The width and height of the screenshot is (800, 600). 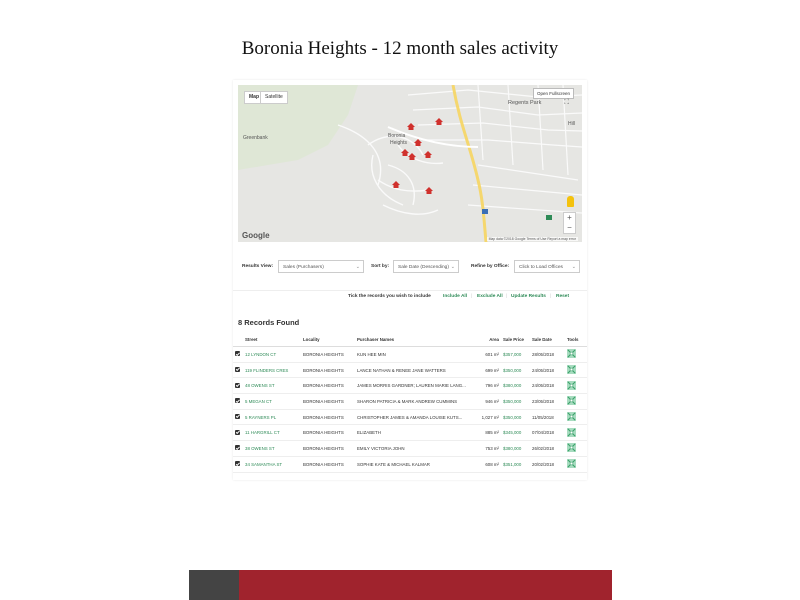 What do you see at coordinates (256, 235) in the screenshot?
I see `google-logo: Google` at bounding box center [256, 235].